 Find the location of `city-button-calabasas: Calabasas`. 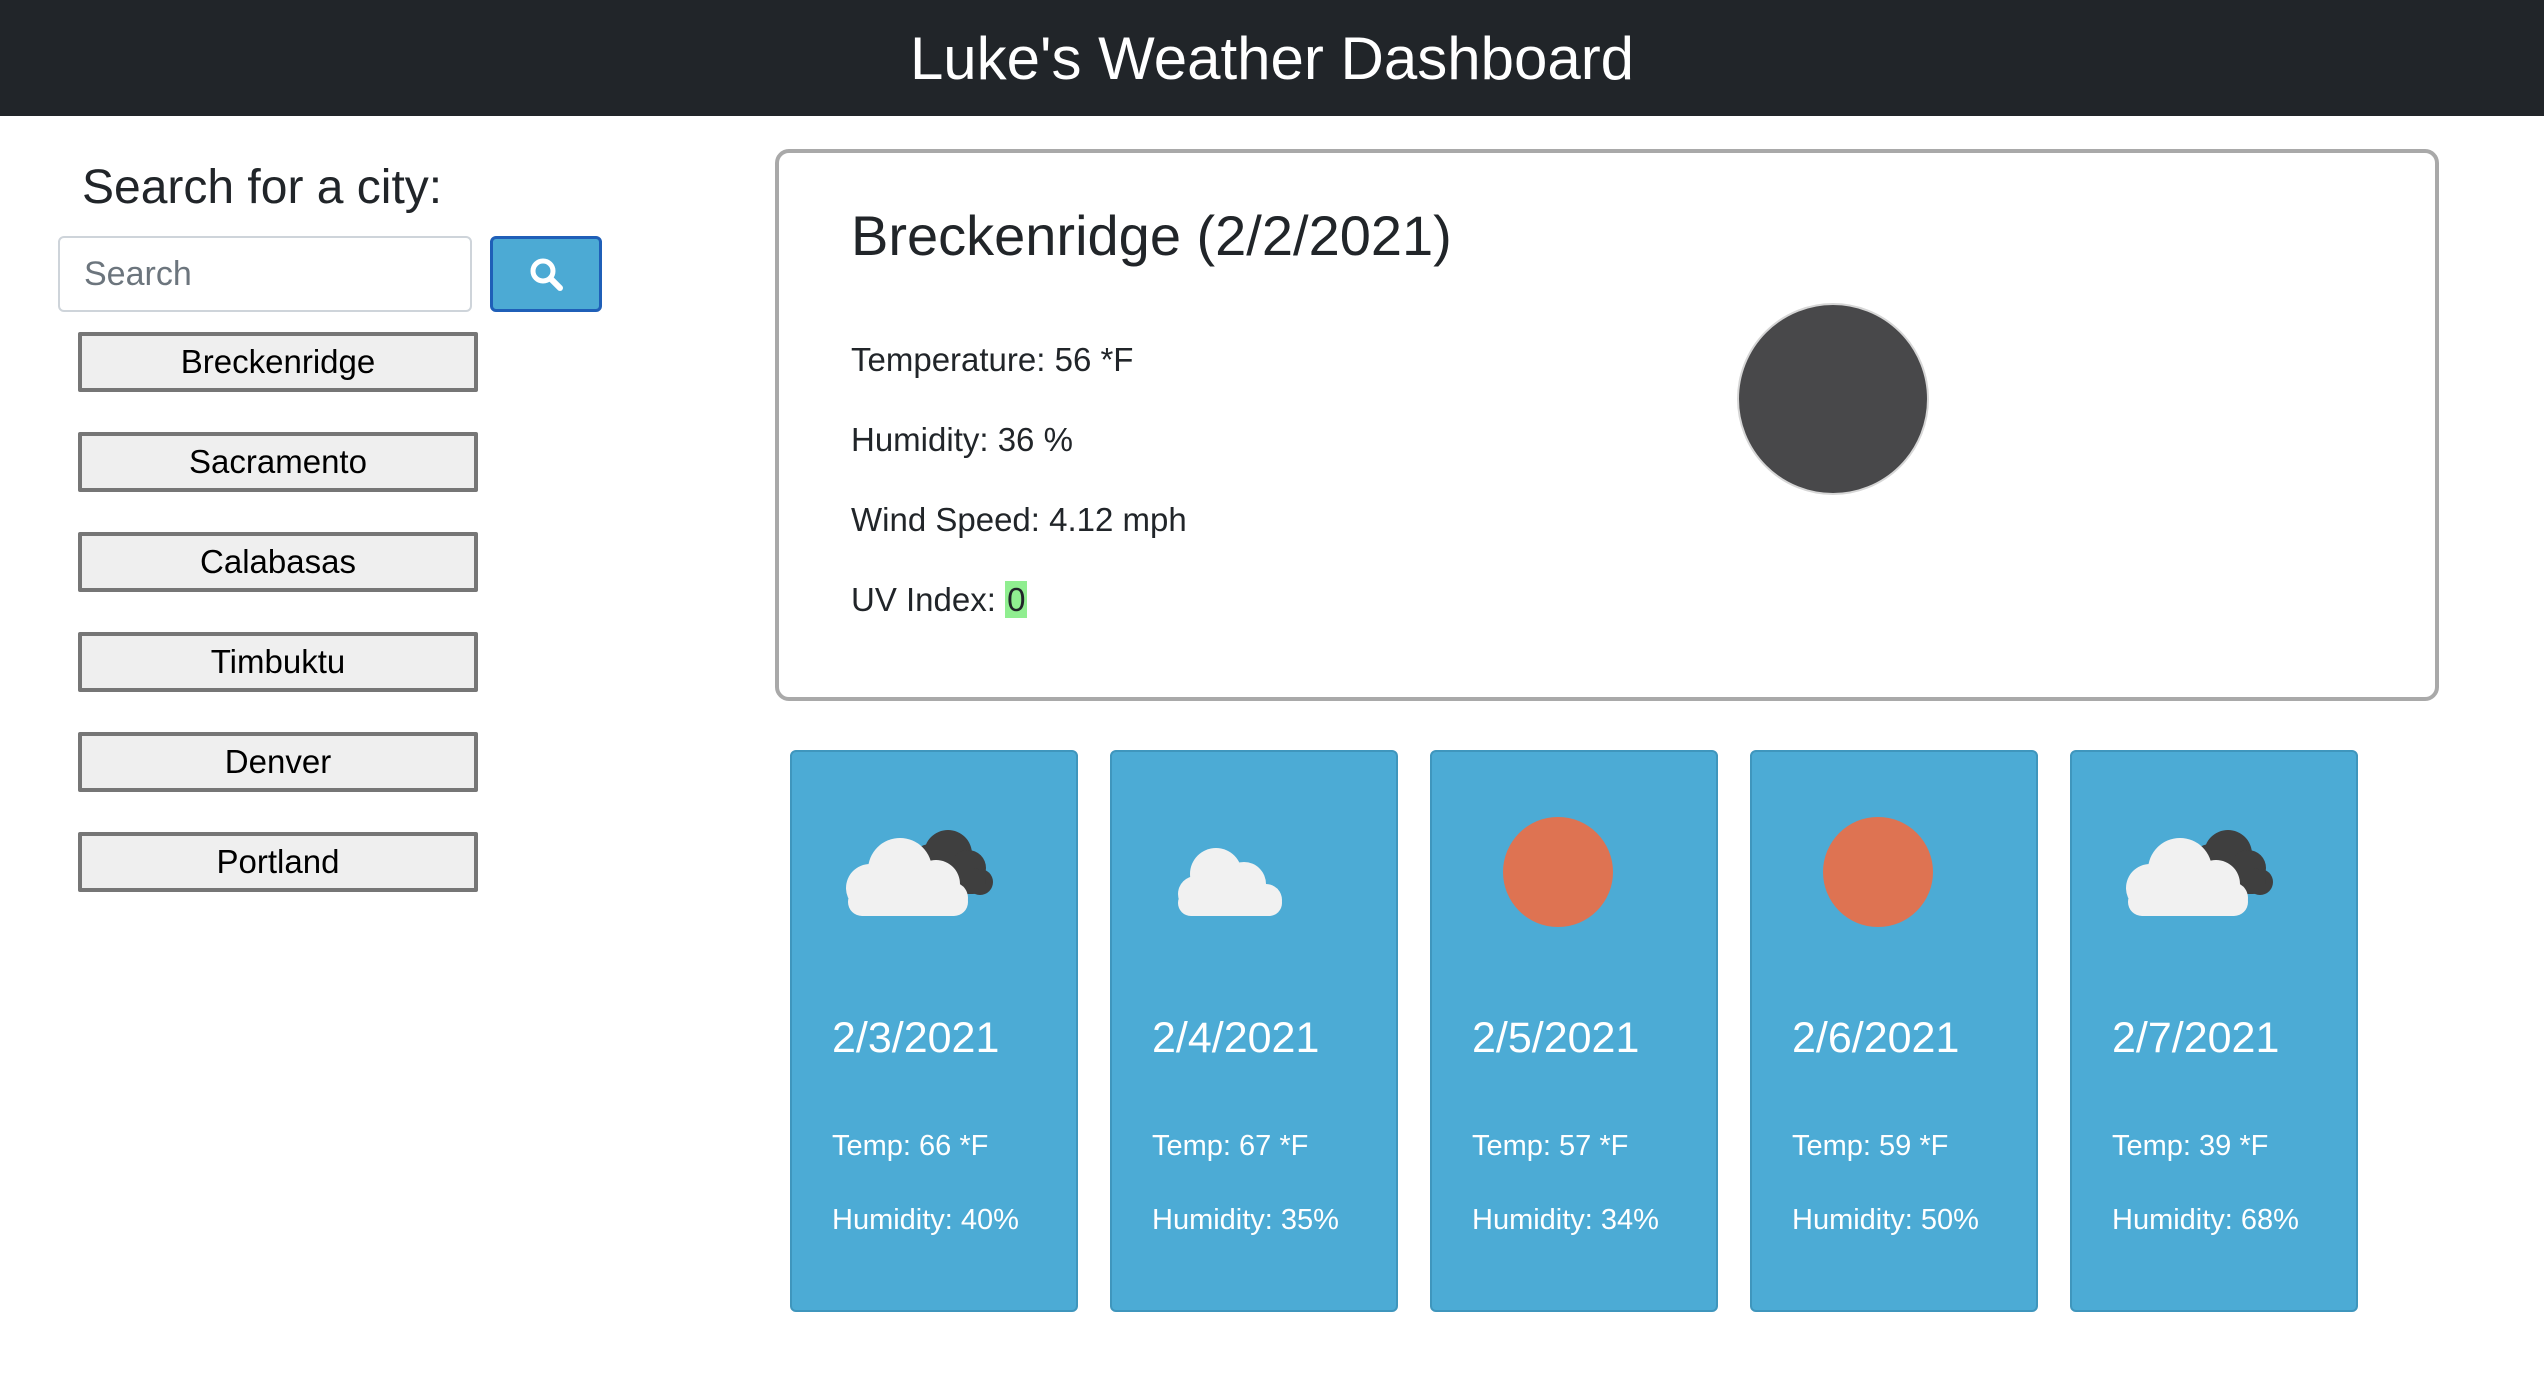

city-button-calabasas: Calabasas is located at coordinates (278, 562).